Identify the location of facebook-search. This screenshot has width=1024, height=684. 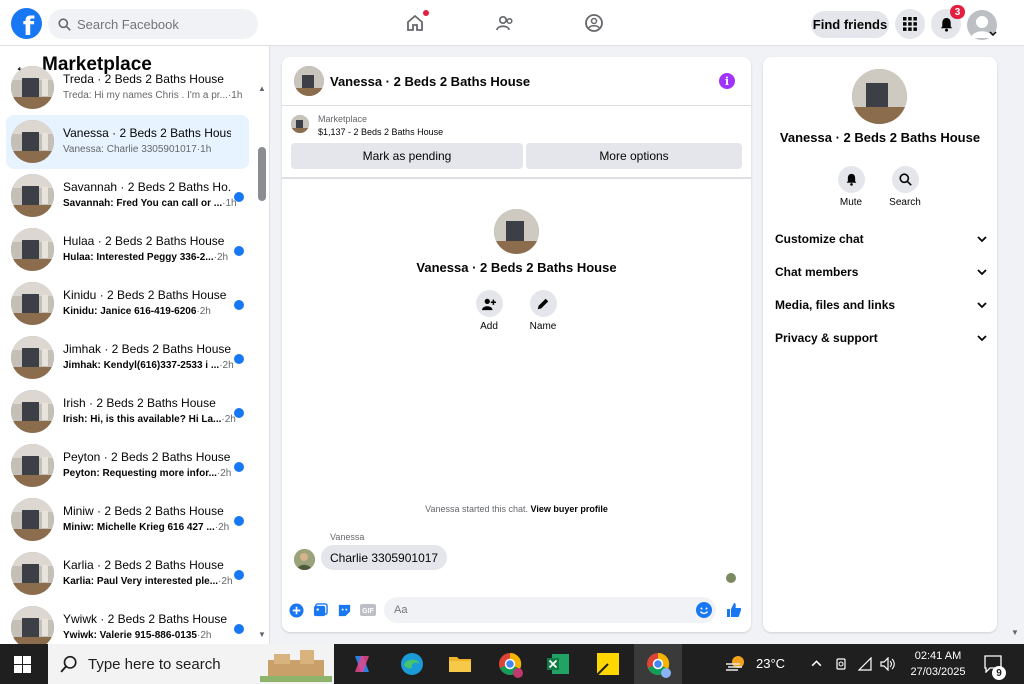
(153, 24).